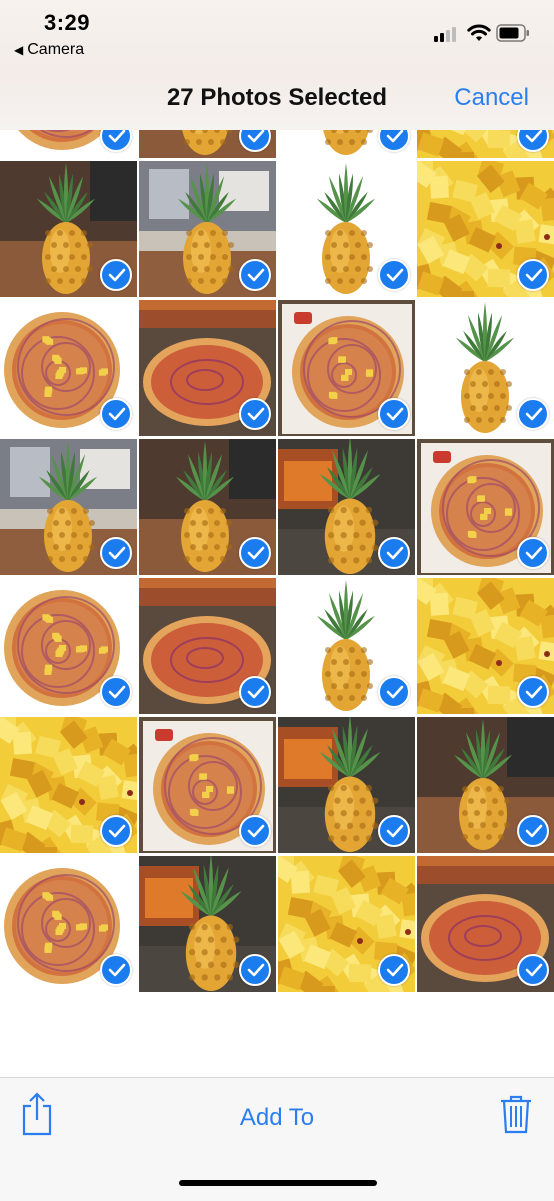 The width and height of the screenshot is (554, 1201). What do you see at coordinates (278, 1183) in the screenshot?
I see `home-indicator` at bounding box center [278, 1183].